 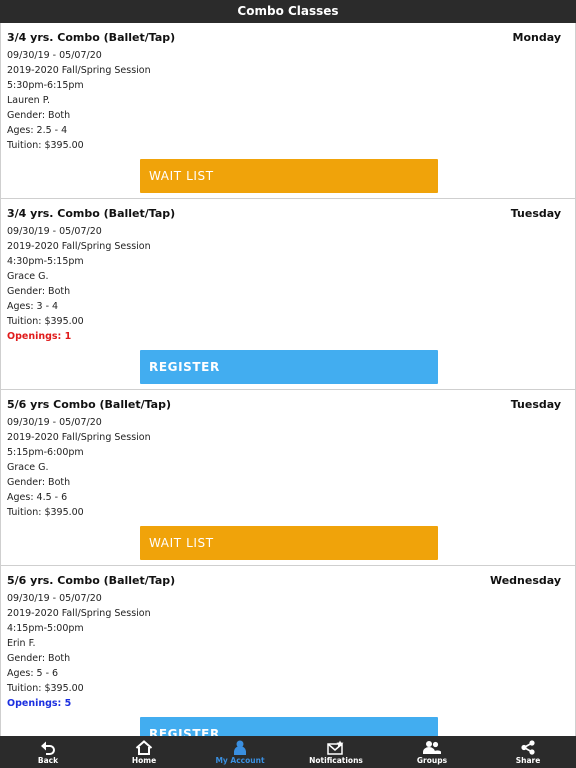 I want to click on class-day: Wednesday, so click(x=525, y=580).